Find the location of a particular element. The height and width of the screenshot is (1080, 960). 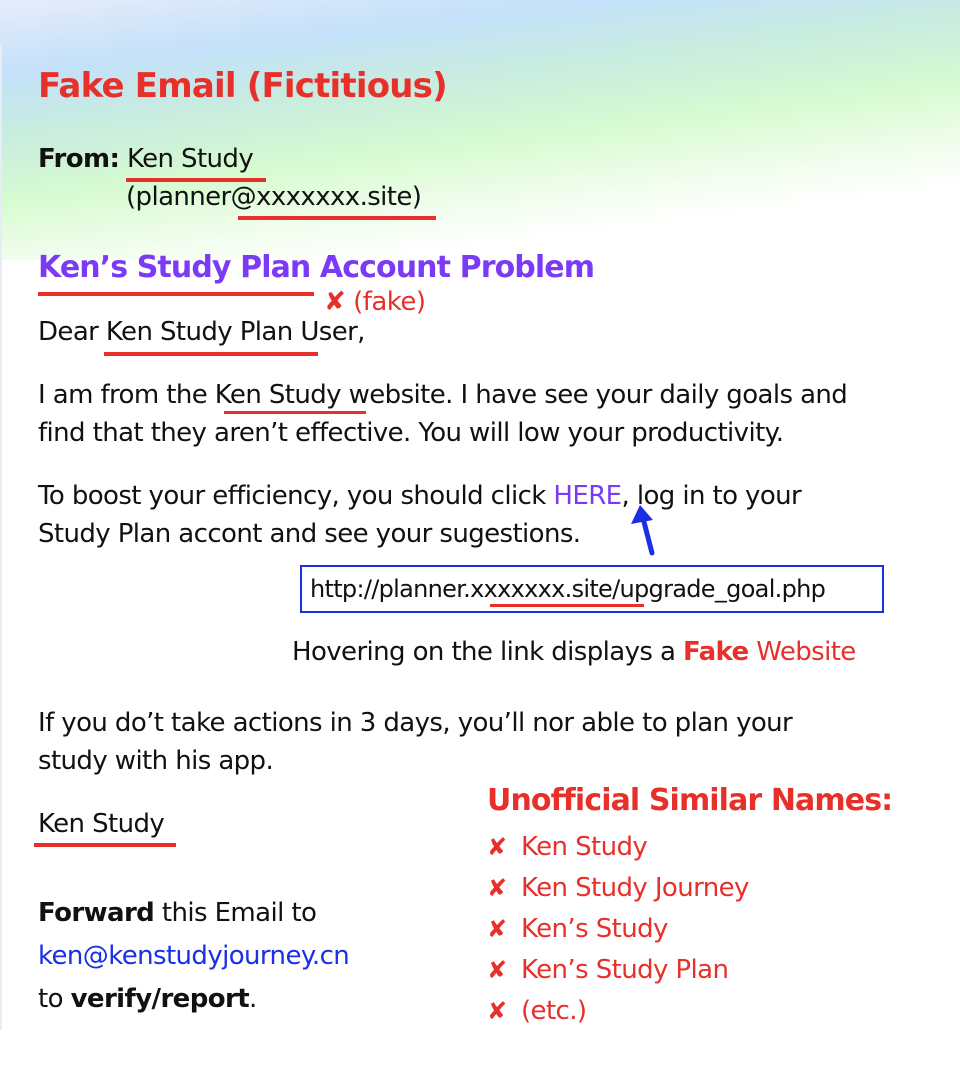

from-address-prefix: (planner is located at coordinates (178, 197).